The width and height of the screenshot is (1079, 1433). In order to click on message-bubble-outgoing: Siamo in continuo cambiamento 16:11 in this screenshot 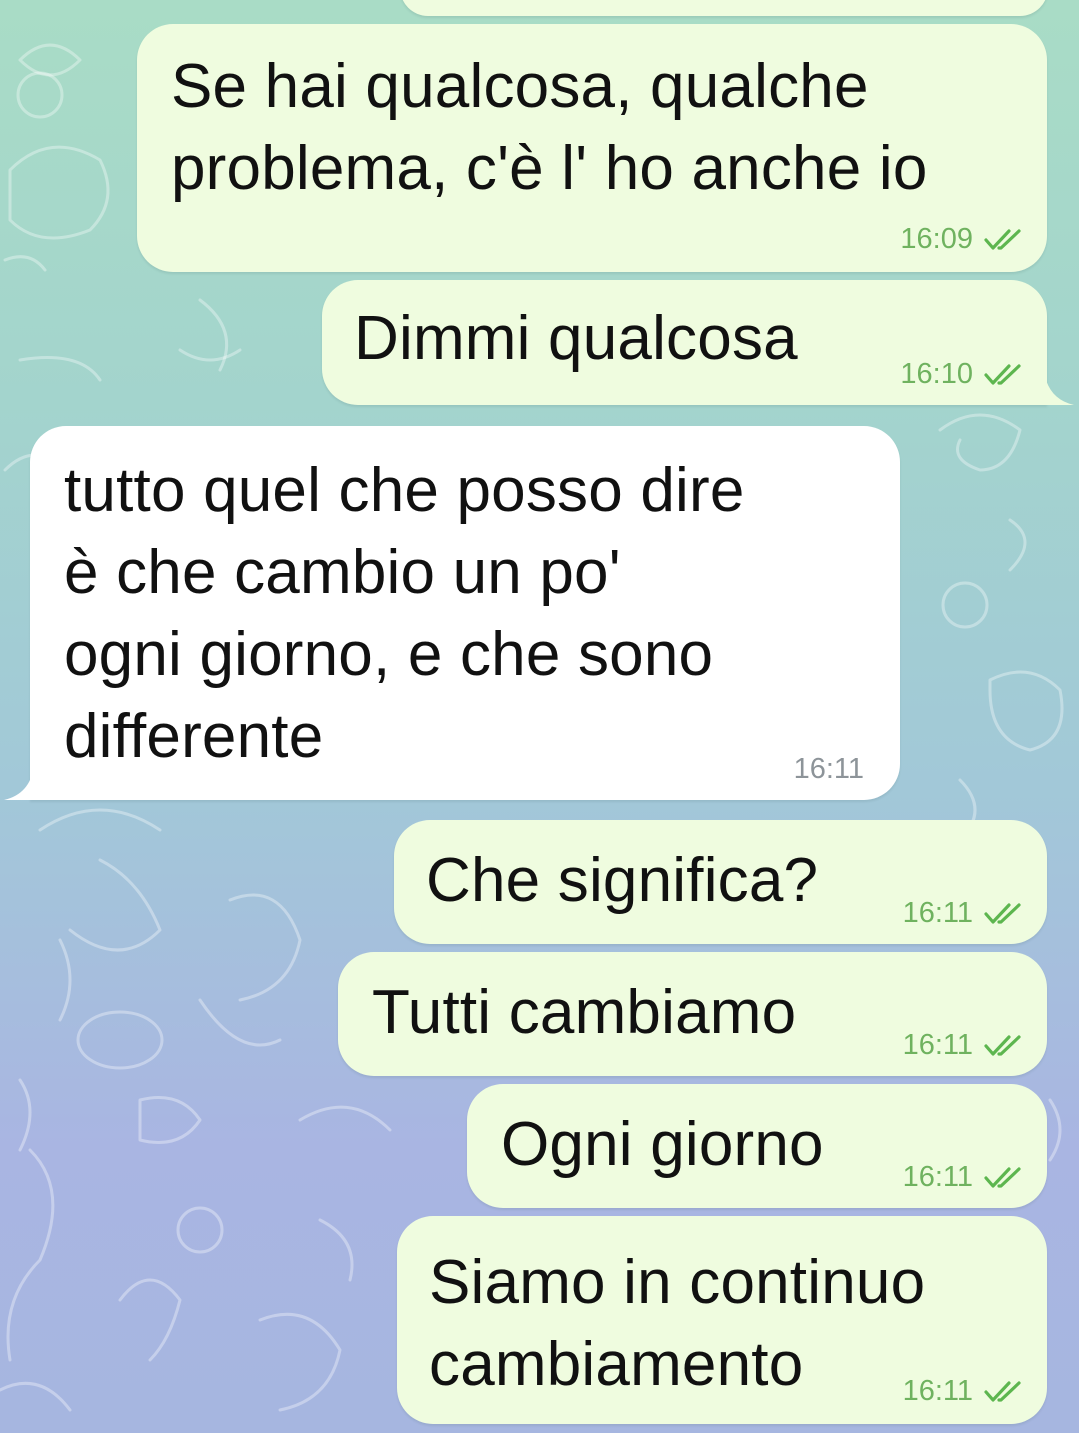, I will do `click(722, 1320)`.